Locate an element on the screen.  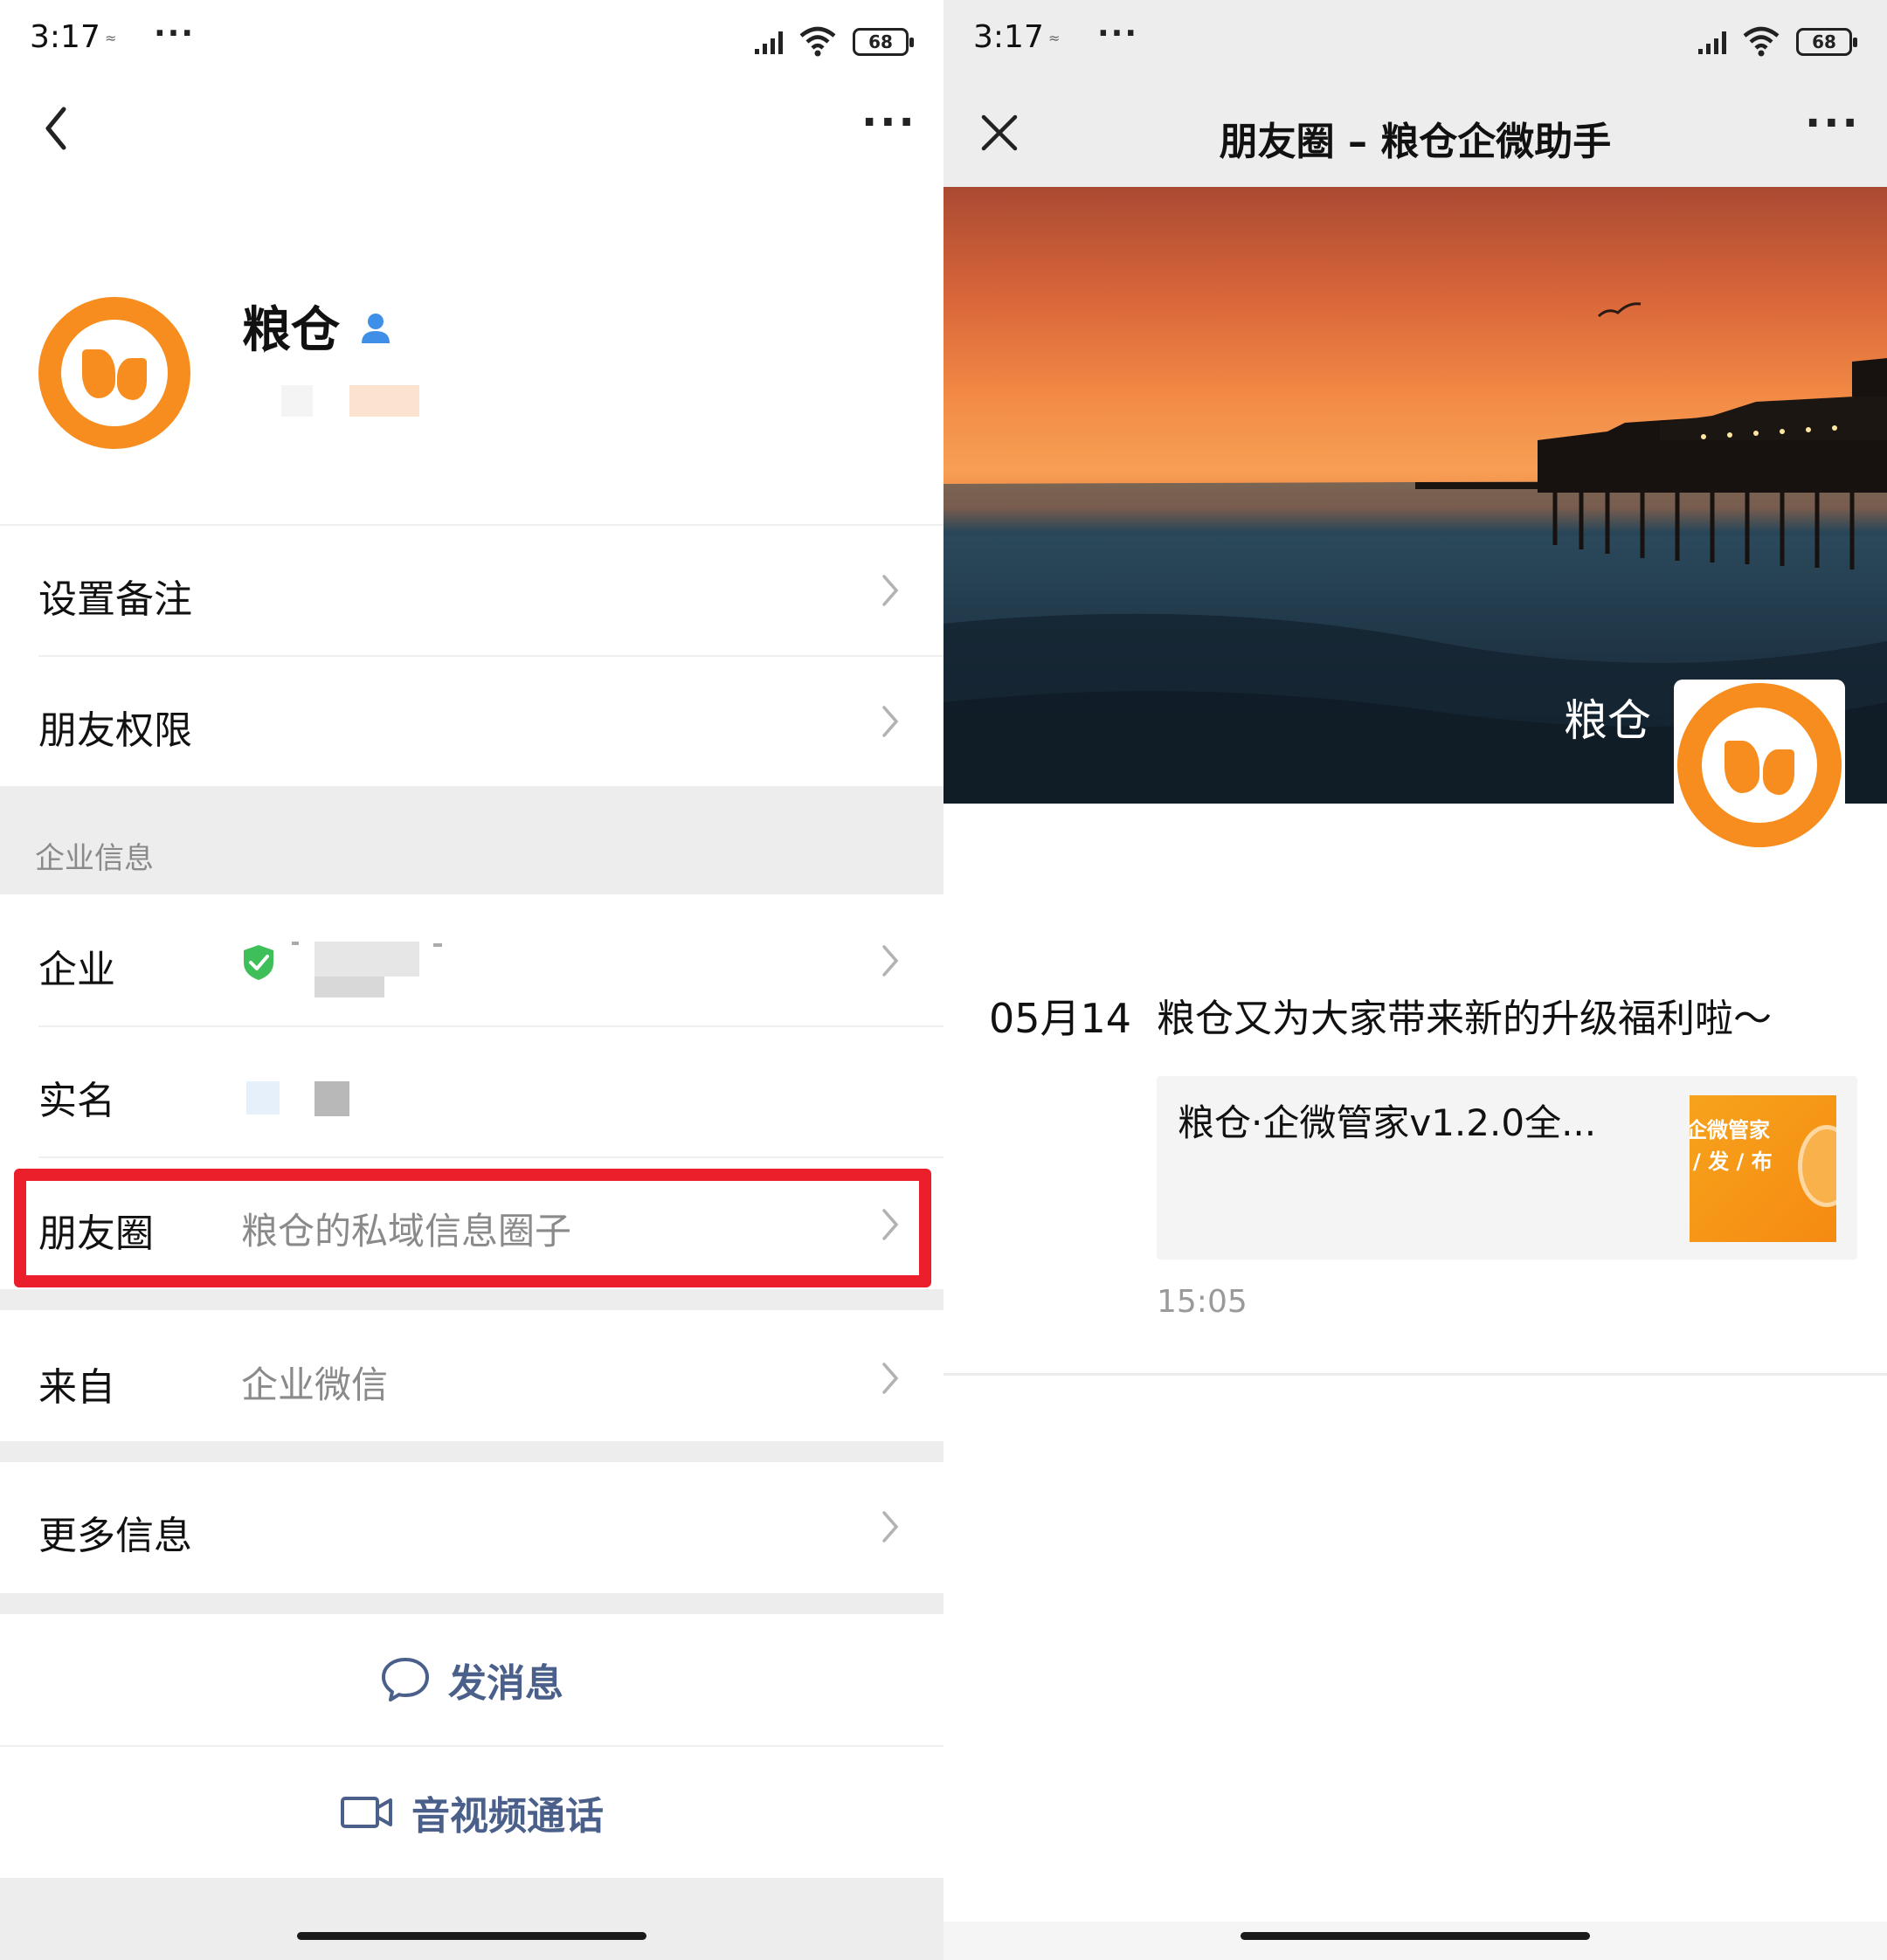
row-label: 朋友权限 is located at coordinates (115, 730).